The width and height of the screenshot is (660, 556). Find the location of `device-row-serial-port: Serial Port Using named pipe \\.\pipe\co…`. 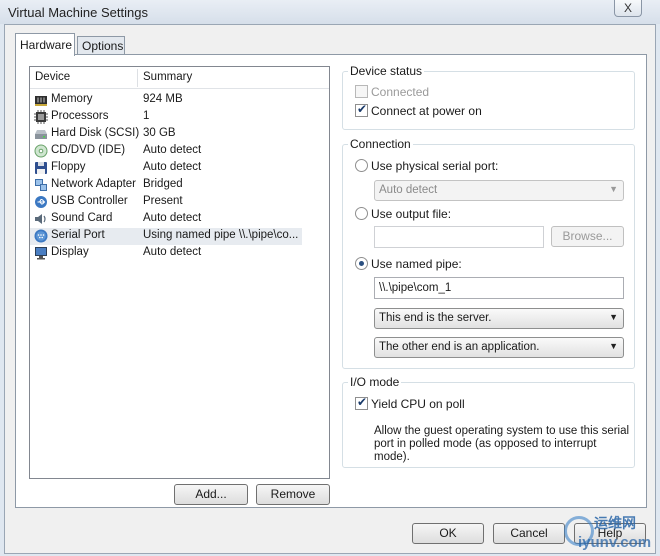

device-row-serial-port: Serial Port Using named pipe \\.\pipe\co… is located at coordinates (166, 236).